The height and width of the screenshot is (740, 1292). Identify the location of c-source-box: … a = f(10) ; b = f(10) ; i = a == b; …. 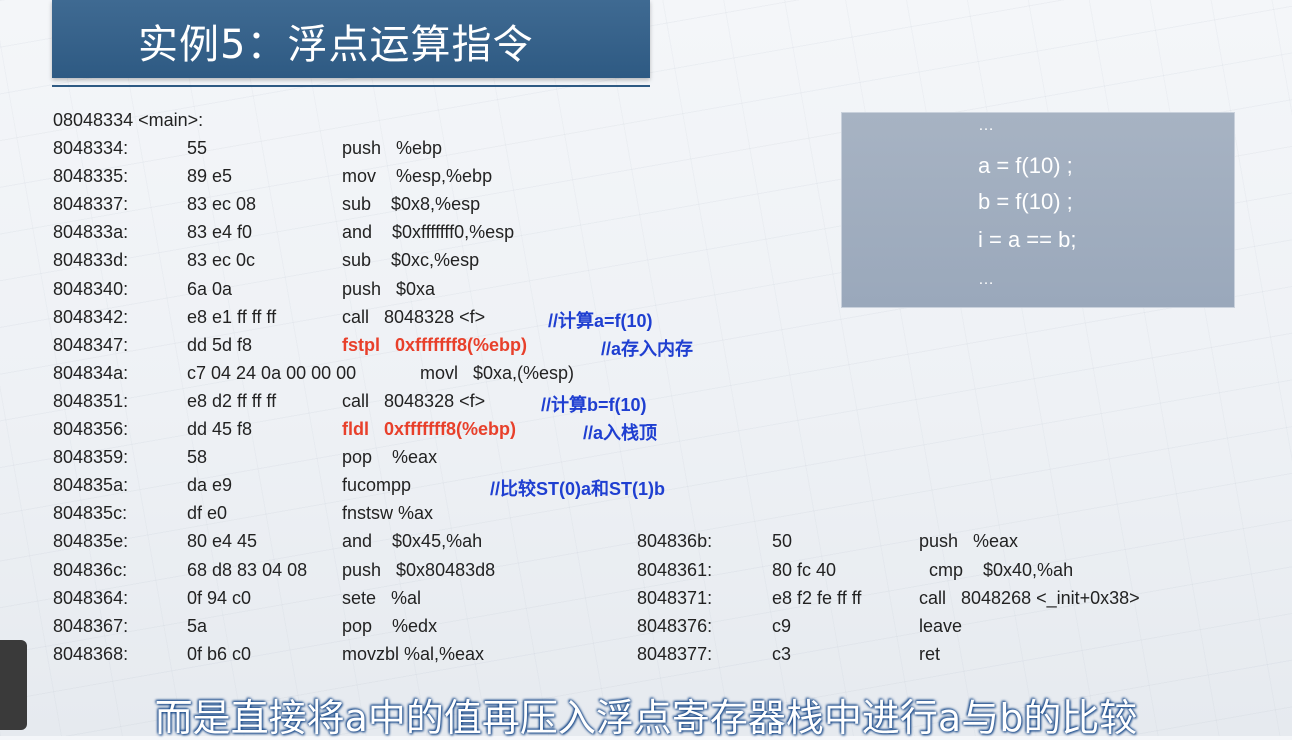
(1038, 210).